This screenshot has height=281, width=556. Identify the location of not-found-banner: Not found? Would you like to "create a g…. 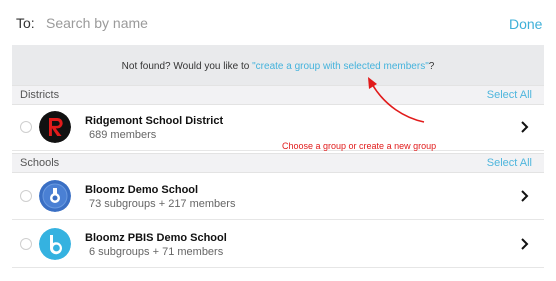
(278, 65).